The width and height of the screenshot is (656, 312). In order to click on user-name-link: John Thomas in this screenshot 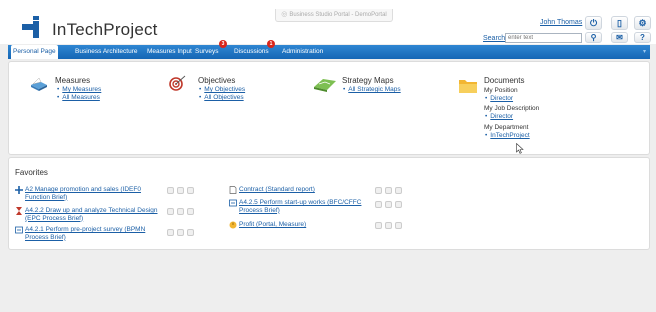, I will do `click(561, 22)`.